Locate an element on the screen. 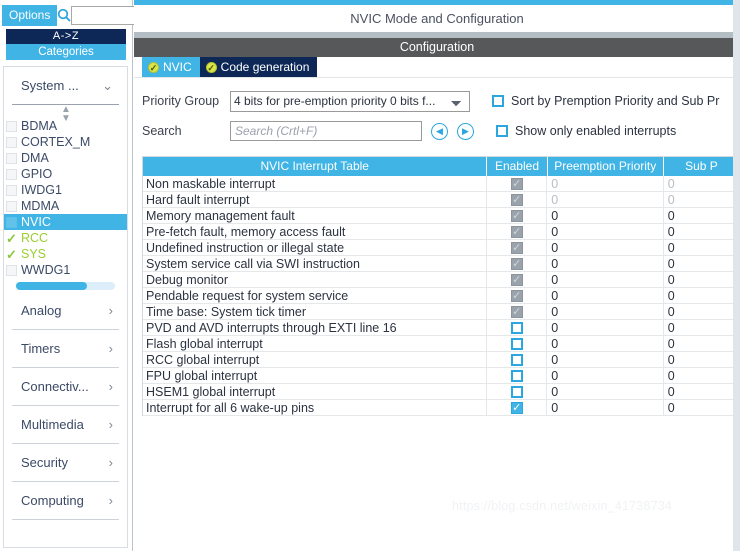 Image resolution: width=740 pixels, height=551 pixels. table-row: Pre-fetch fault, memory access fault ✓ 0 0 is located at coordinates (441, 232).